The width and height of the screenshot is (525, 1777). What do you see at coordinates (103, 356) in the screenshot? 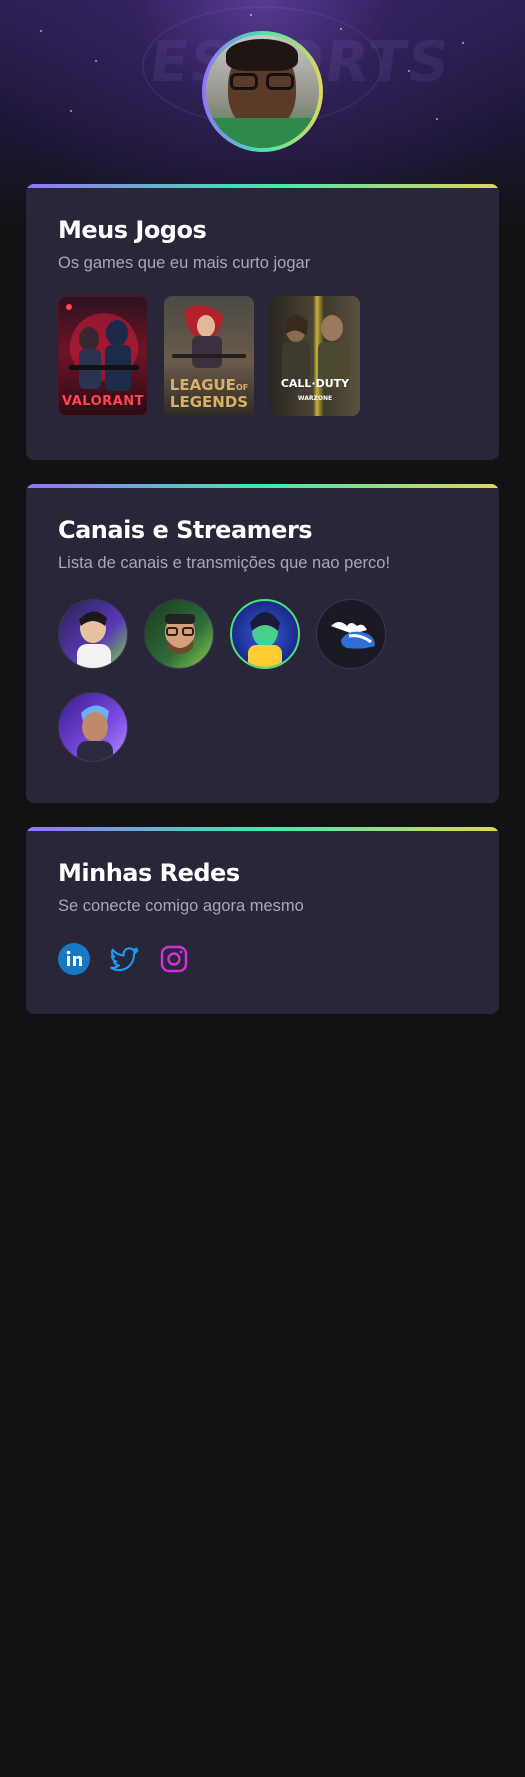
I see `game-valorant: VALORANT` at bounding box center [103, 356].